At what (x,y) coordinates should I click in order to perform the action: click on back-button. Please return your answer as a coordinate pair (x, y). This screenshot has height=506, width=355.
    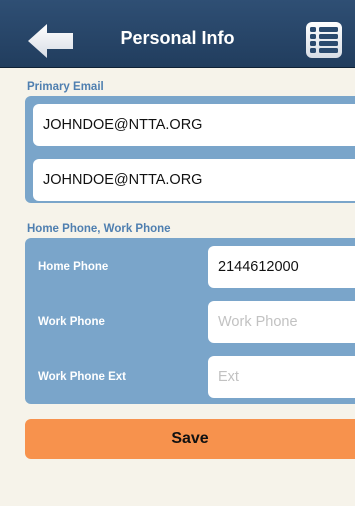
    Looking at the image, I should click on (51, 41).